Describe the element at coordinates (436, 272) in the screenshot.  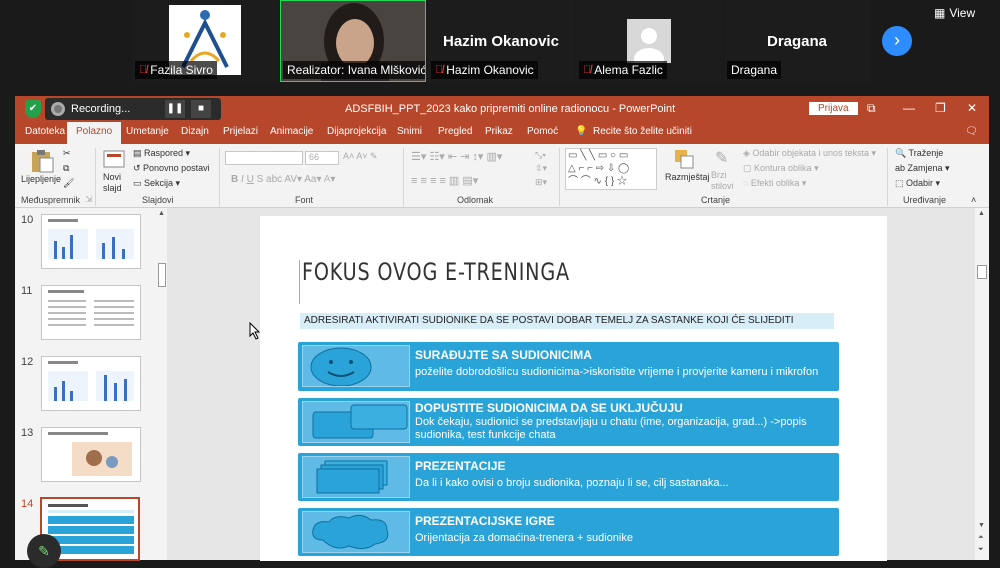
I see `slide-title: FOKUS OVOG E-TRENINGA` at that location.